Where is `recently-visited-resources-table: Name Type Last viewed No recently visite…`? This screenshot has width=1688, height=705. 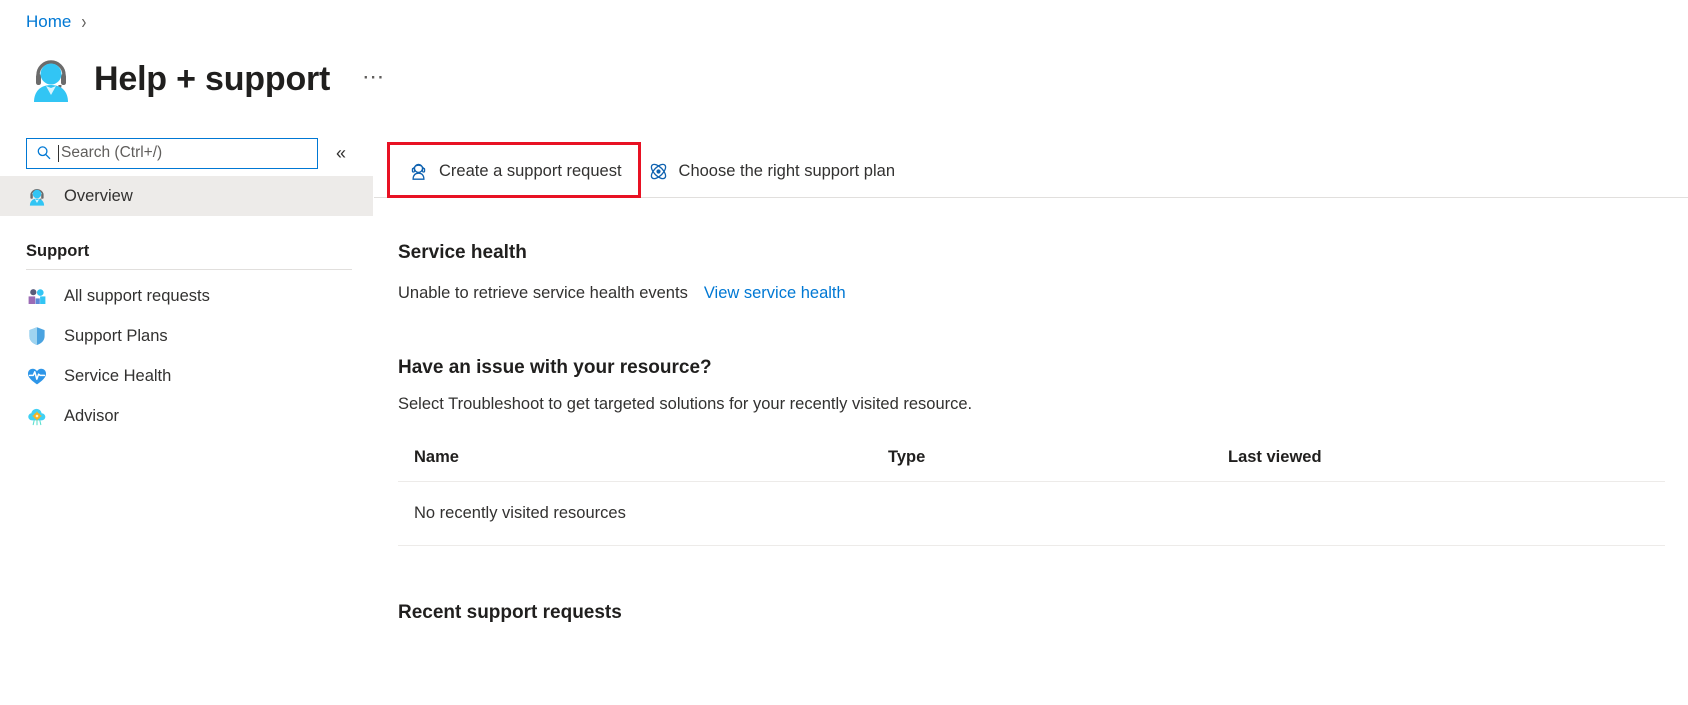 recently-visited-resources-table: Name Type Last viewed No recently visite… is located at coordinates (1031, 495).